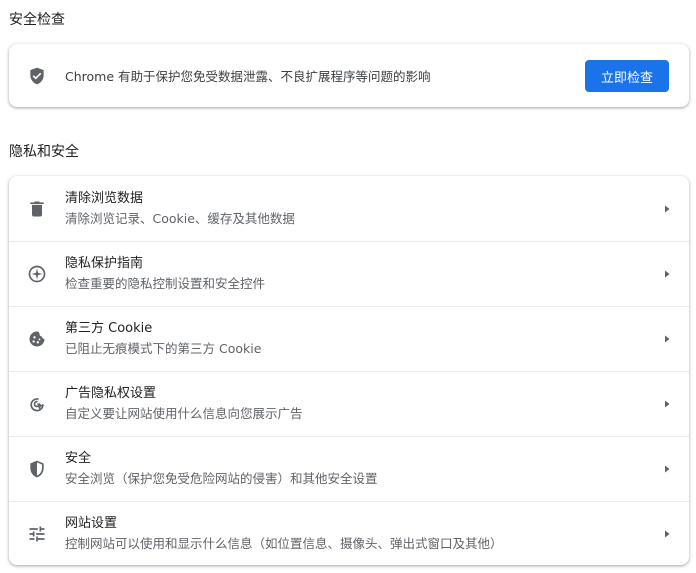 The height and width of the screenshot is (573, 696). I want to click on item-title: 网站设置, so click(91, 523).